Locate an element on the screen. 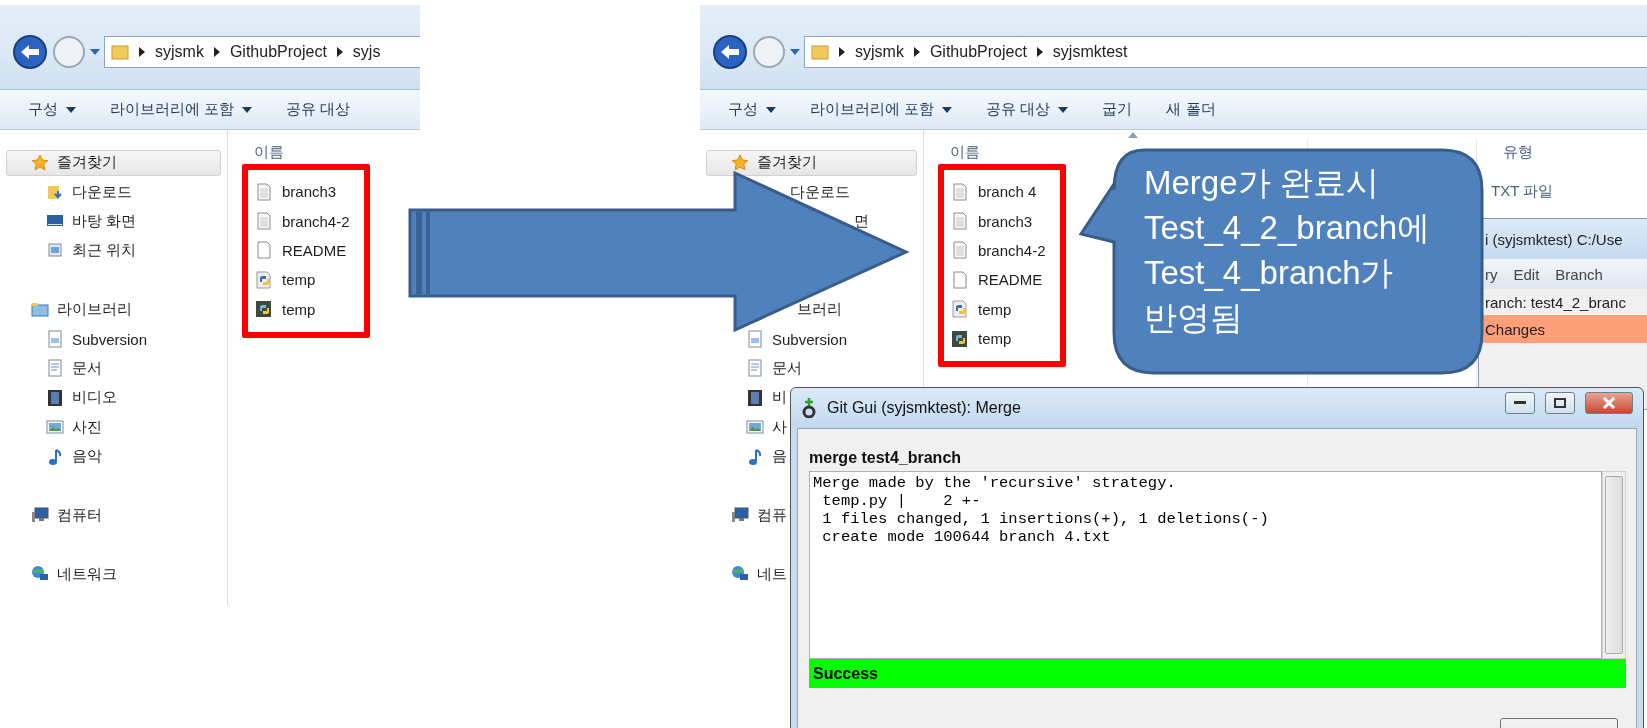 The image size is (1647, 728). log-line: 1 files changed, 1 insertions(+), 1 deletions(-) is located at coordinates (1045, 519).